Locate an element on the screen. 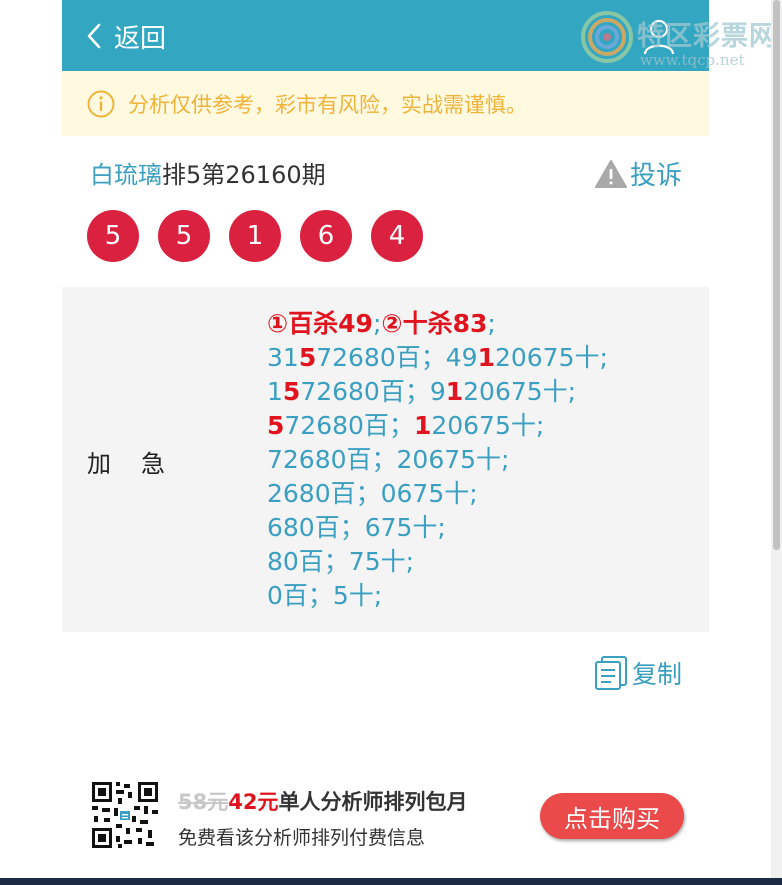 The height and width of the screenshot is (885, 782). line-text: 1 is located at coordinates (275, 391).